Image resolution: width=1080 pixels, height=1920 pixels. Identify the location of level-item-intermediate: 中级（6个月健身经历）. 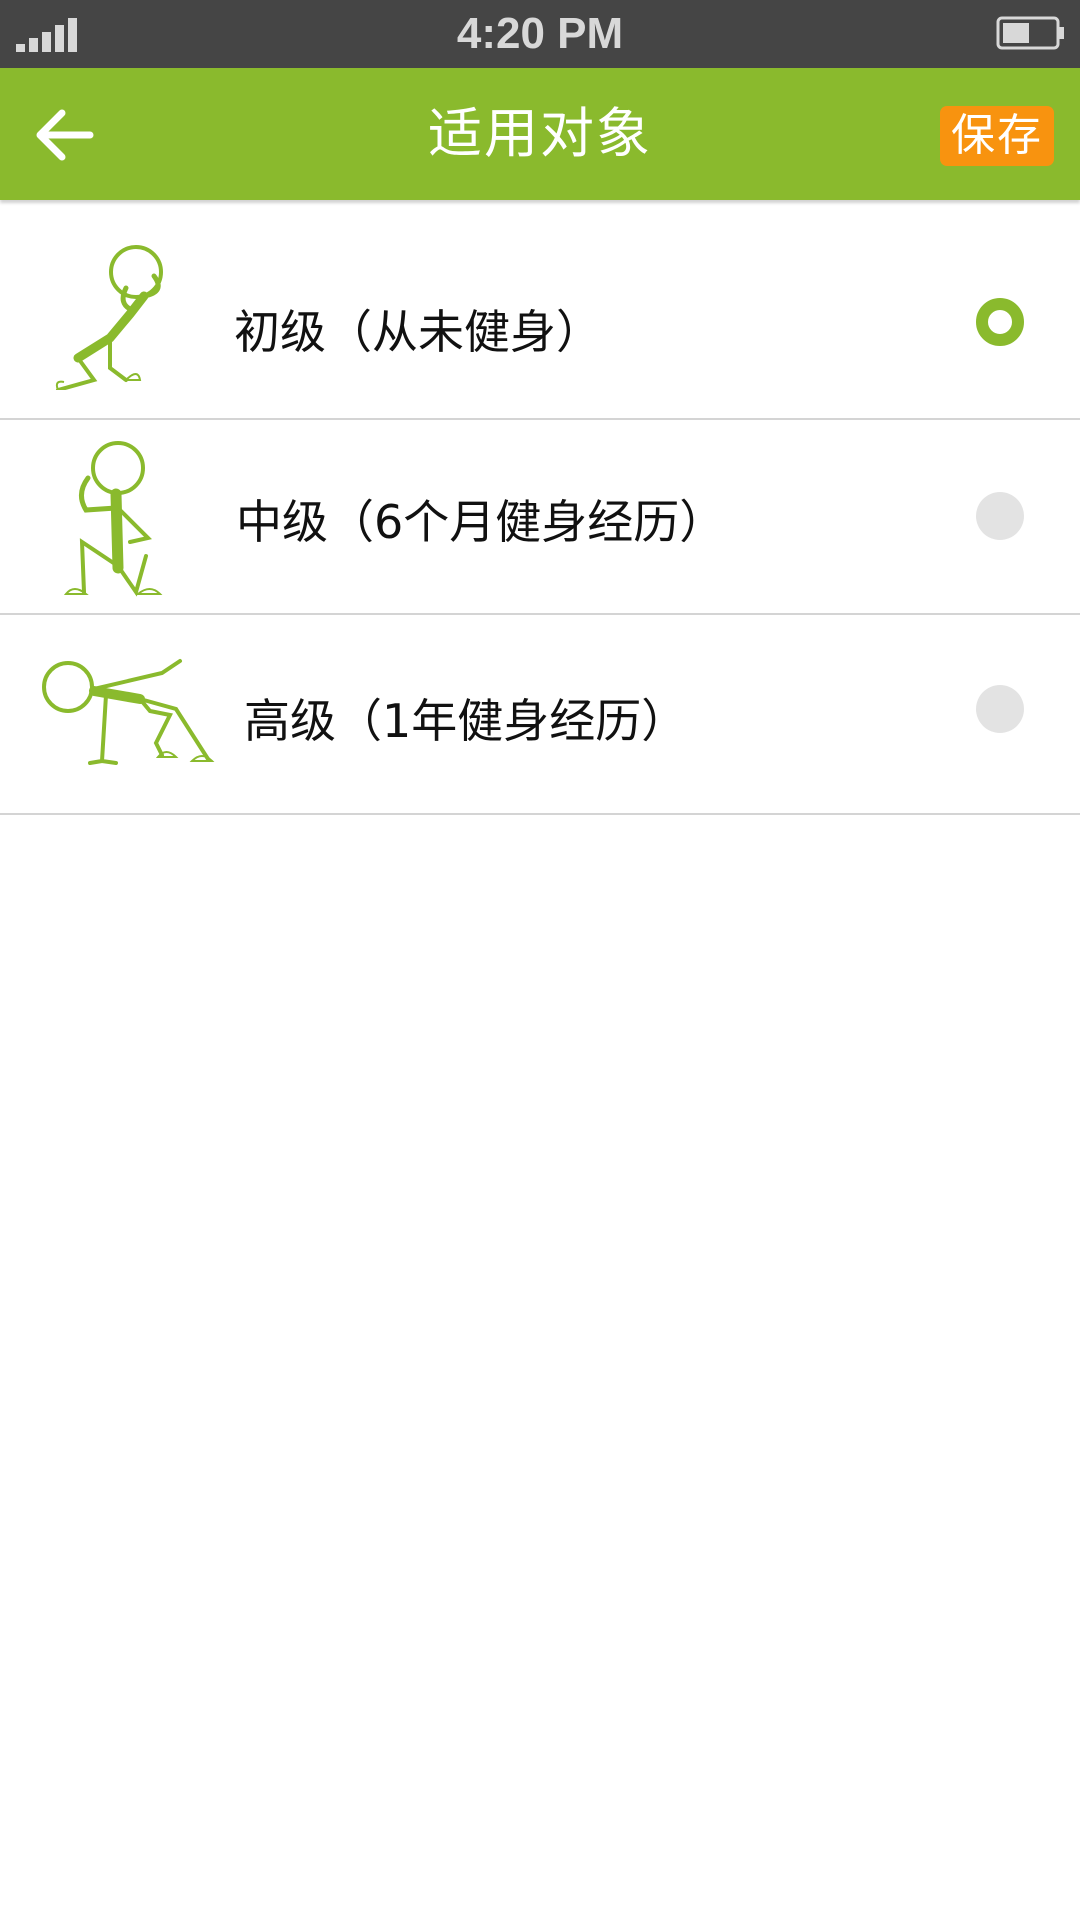
(540, 517).